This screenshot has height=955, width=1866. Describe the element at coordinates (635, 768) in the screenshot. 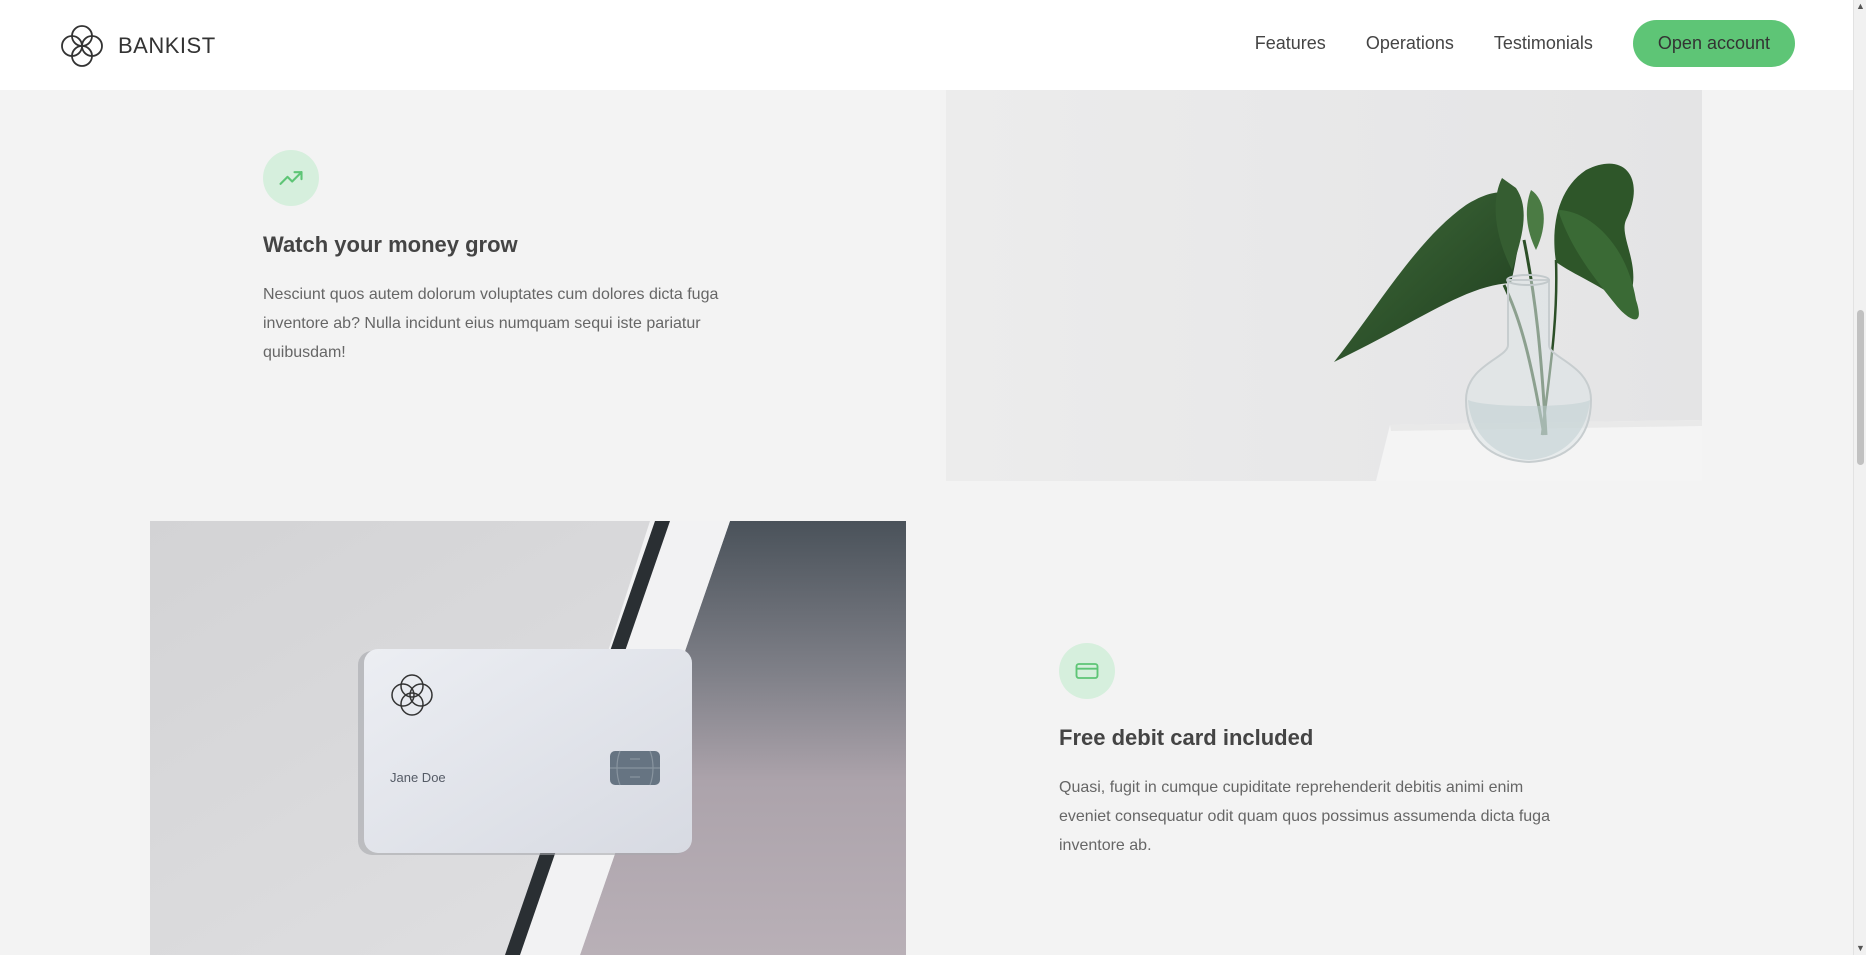

I see `card-chip-icon` at that location.